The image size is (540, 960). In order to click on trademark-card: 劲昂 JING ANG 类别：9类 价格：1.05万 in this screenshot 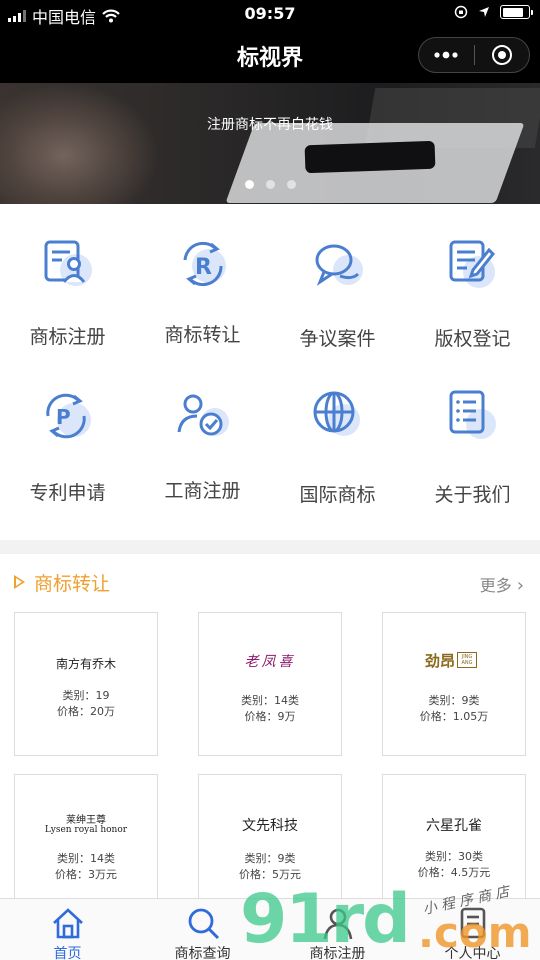, I will do `click(454, 684)`.